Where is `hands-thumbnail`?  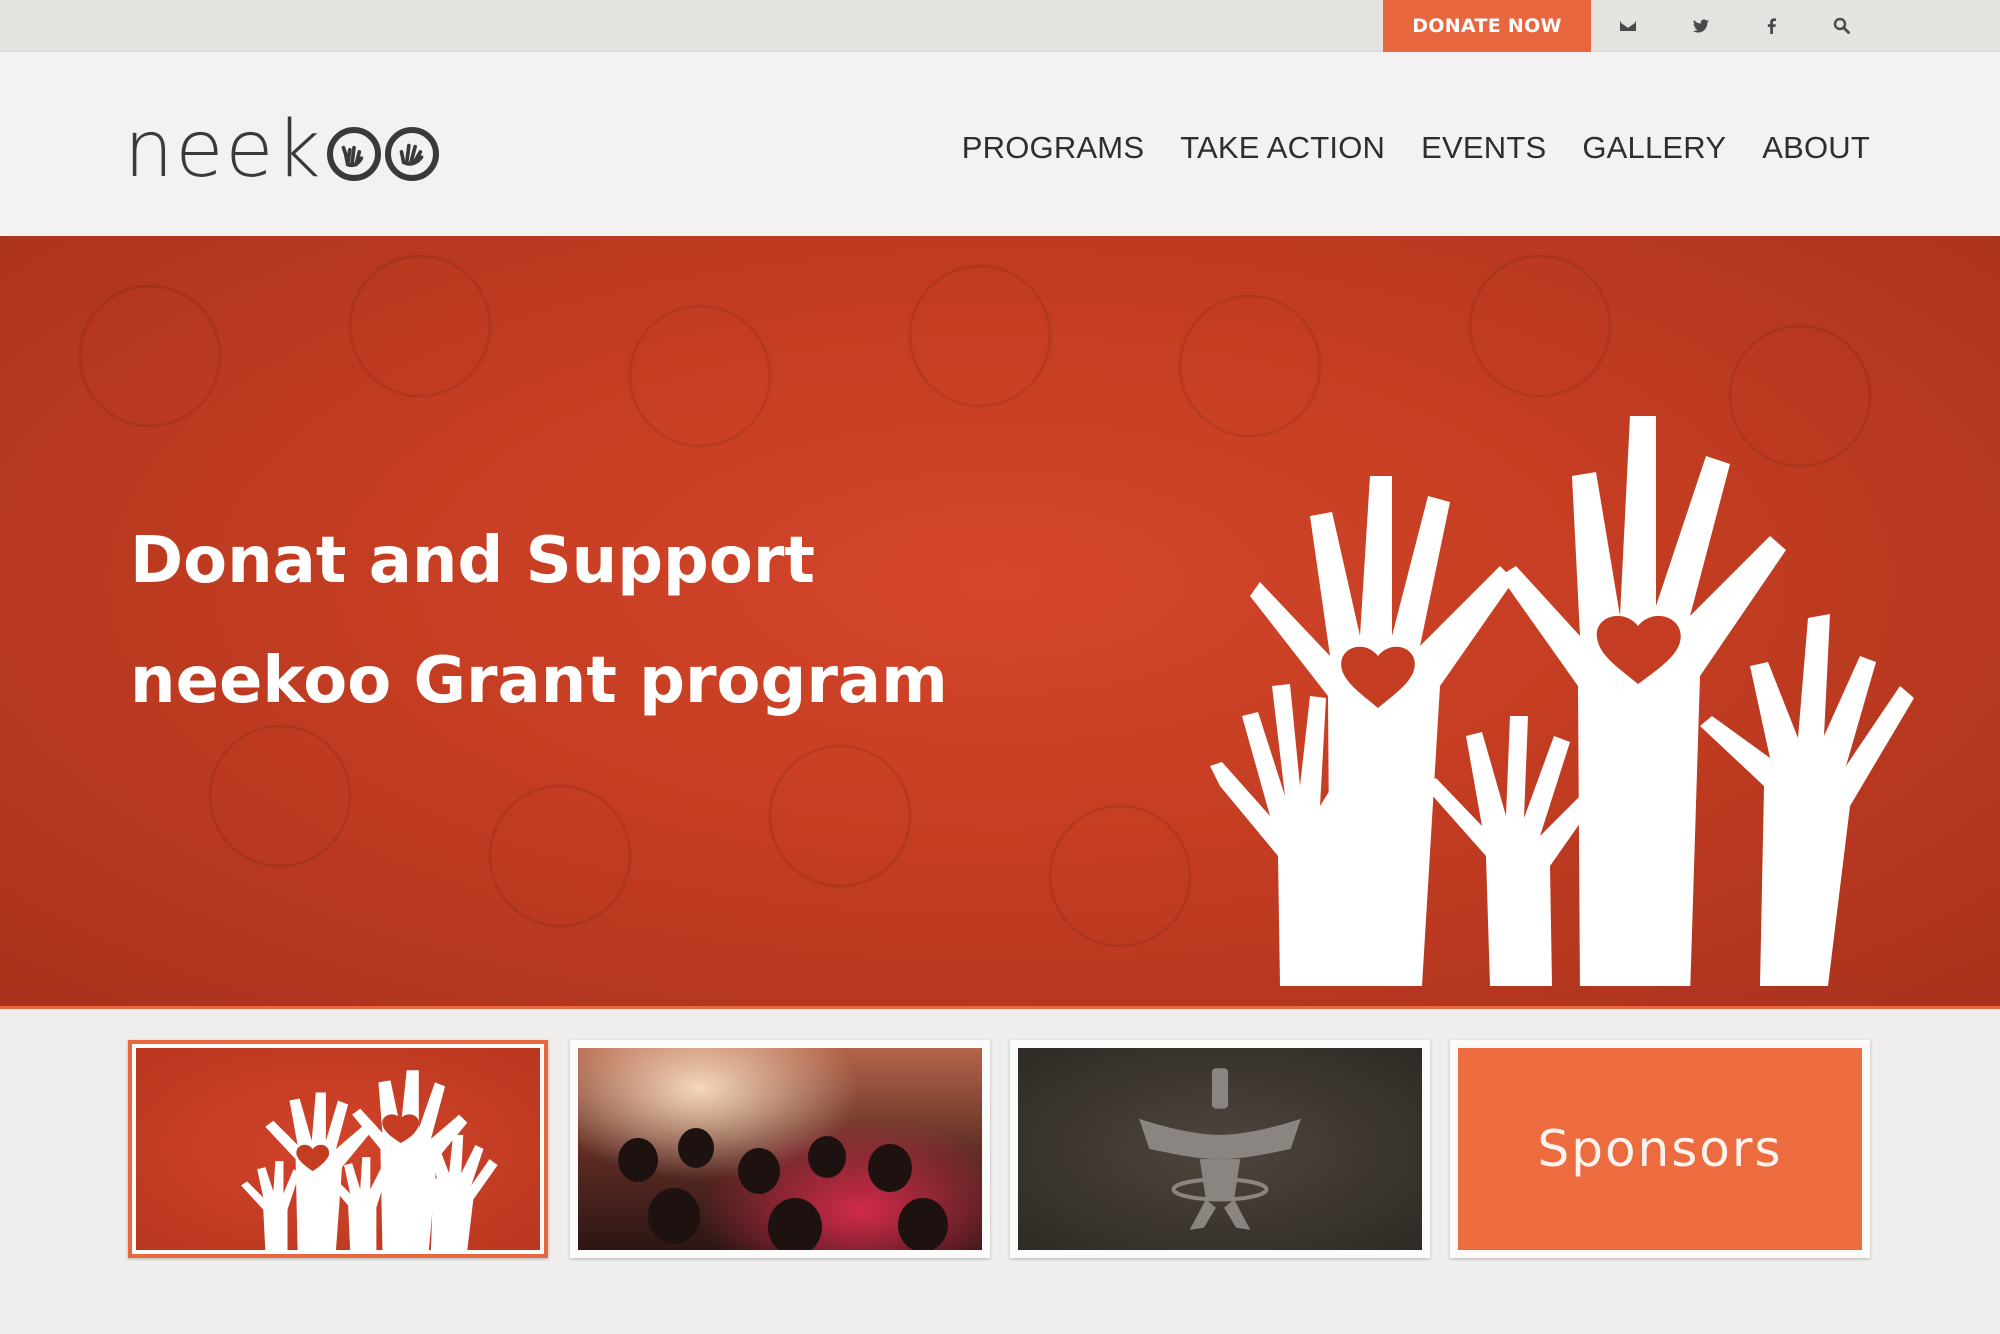
hands-thumbnail is located at coordinates (338, 1149).